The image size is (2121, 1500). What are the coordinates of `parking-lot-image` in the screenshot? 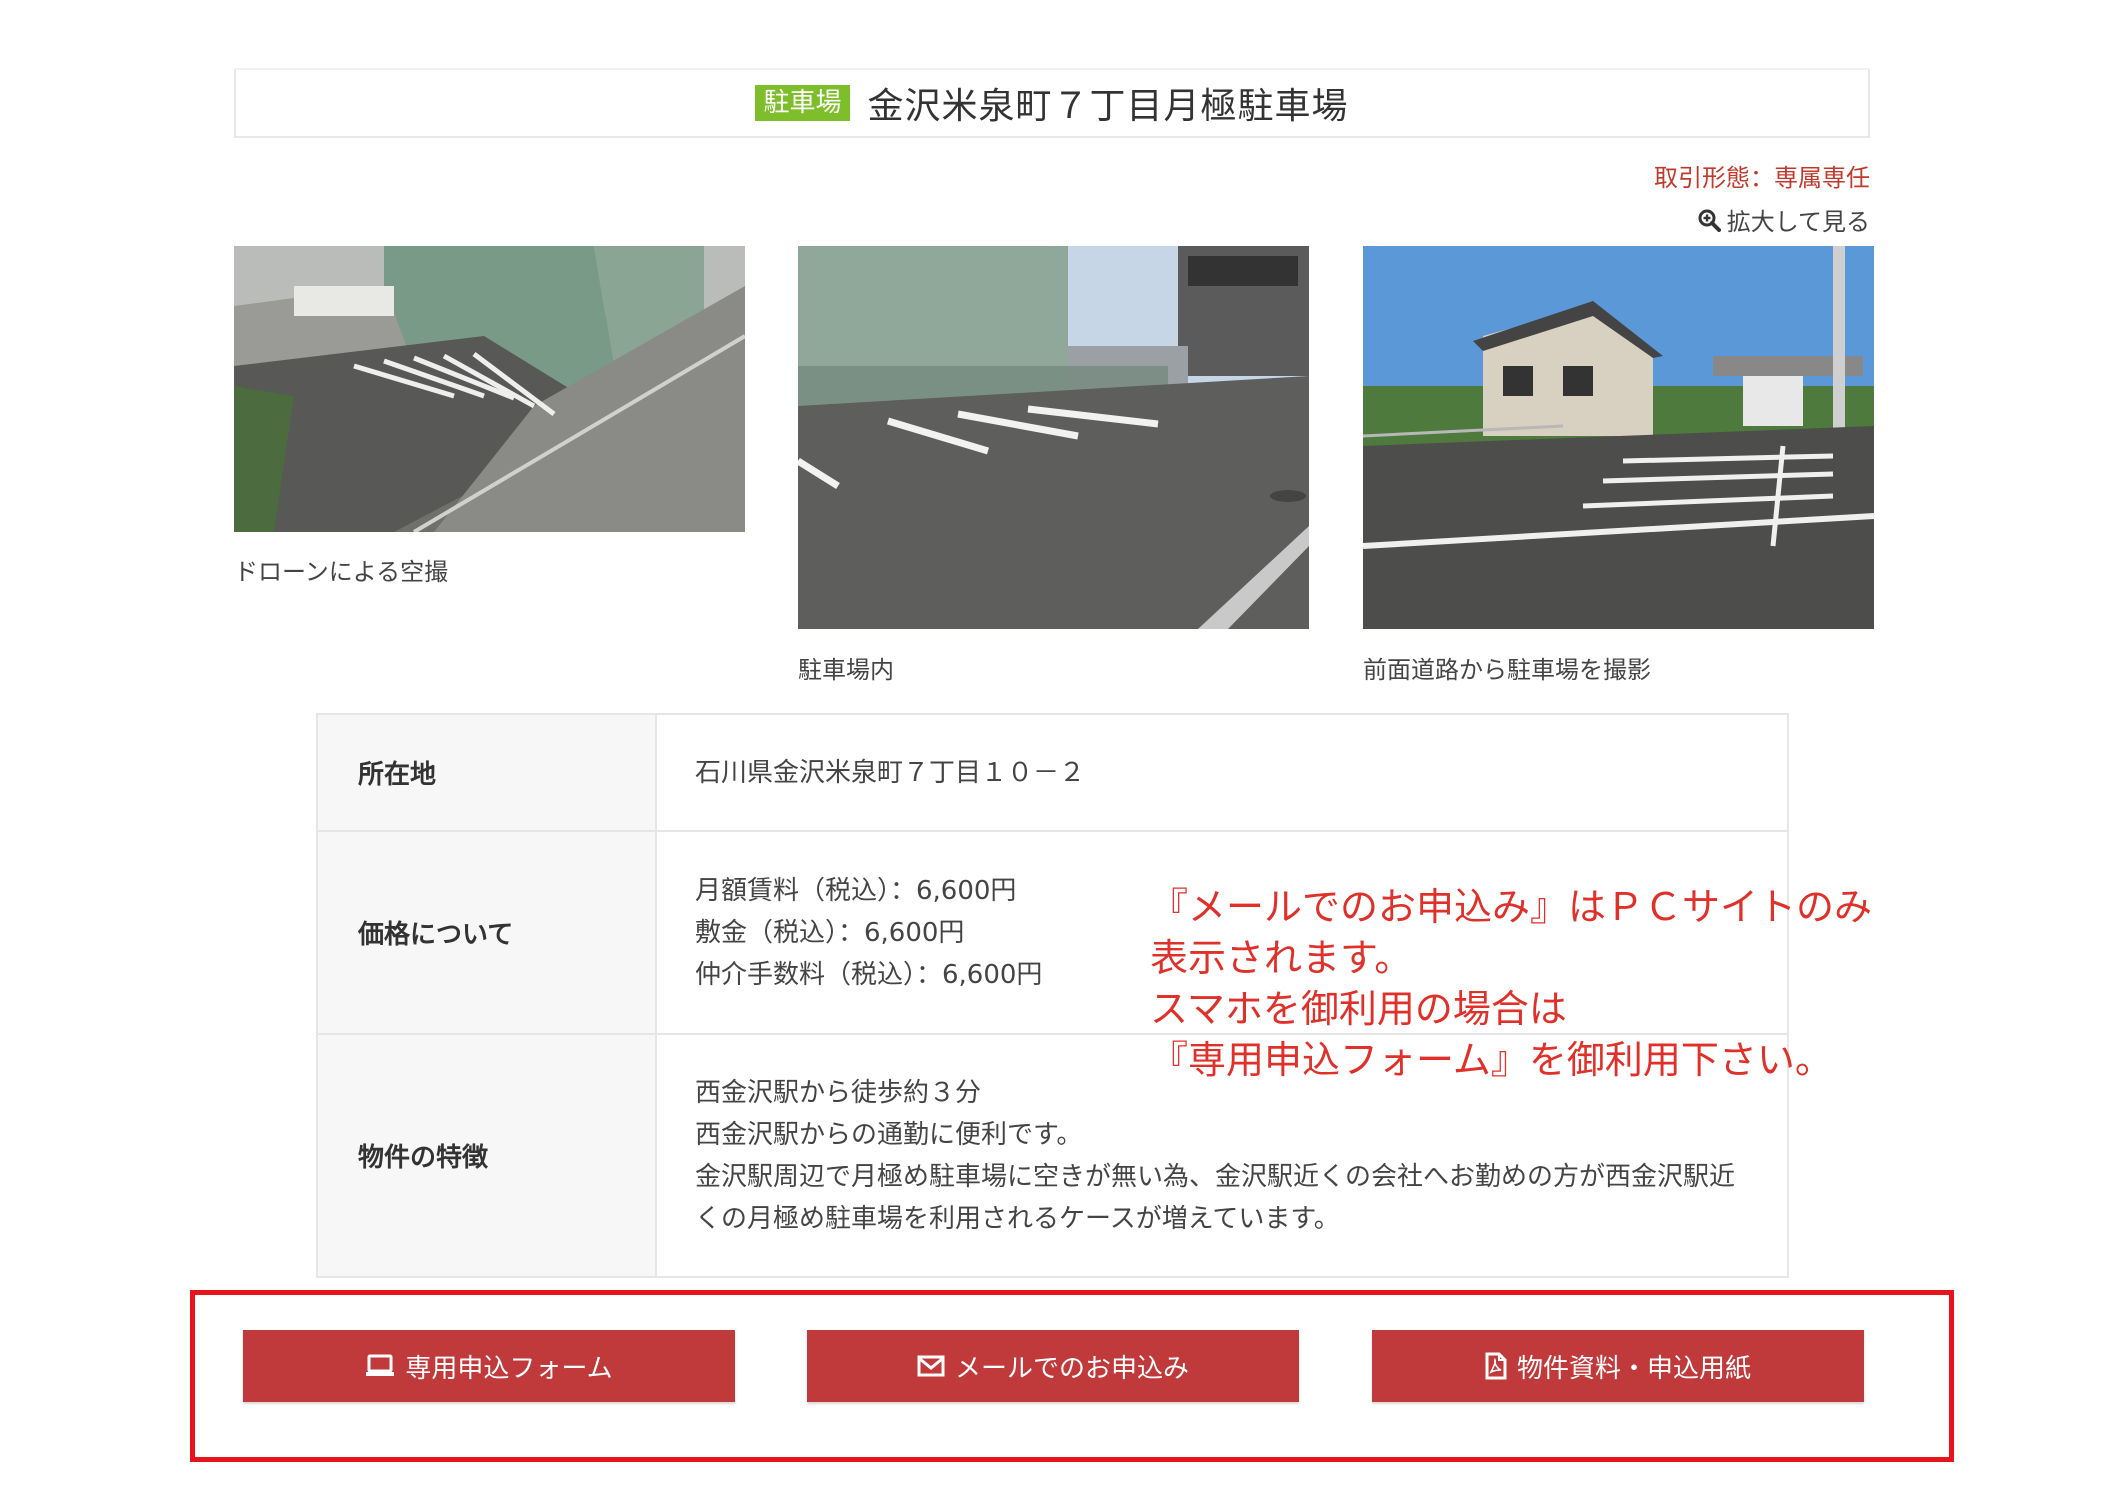 It's located at (1053, 437).